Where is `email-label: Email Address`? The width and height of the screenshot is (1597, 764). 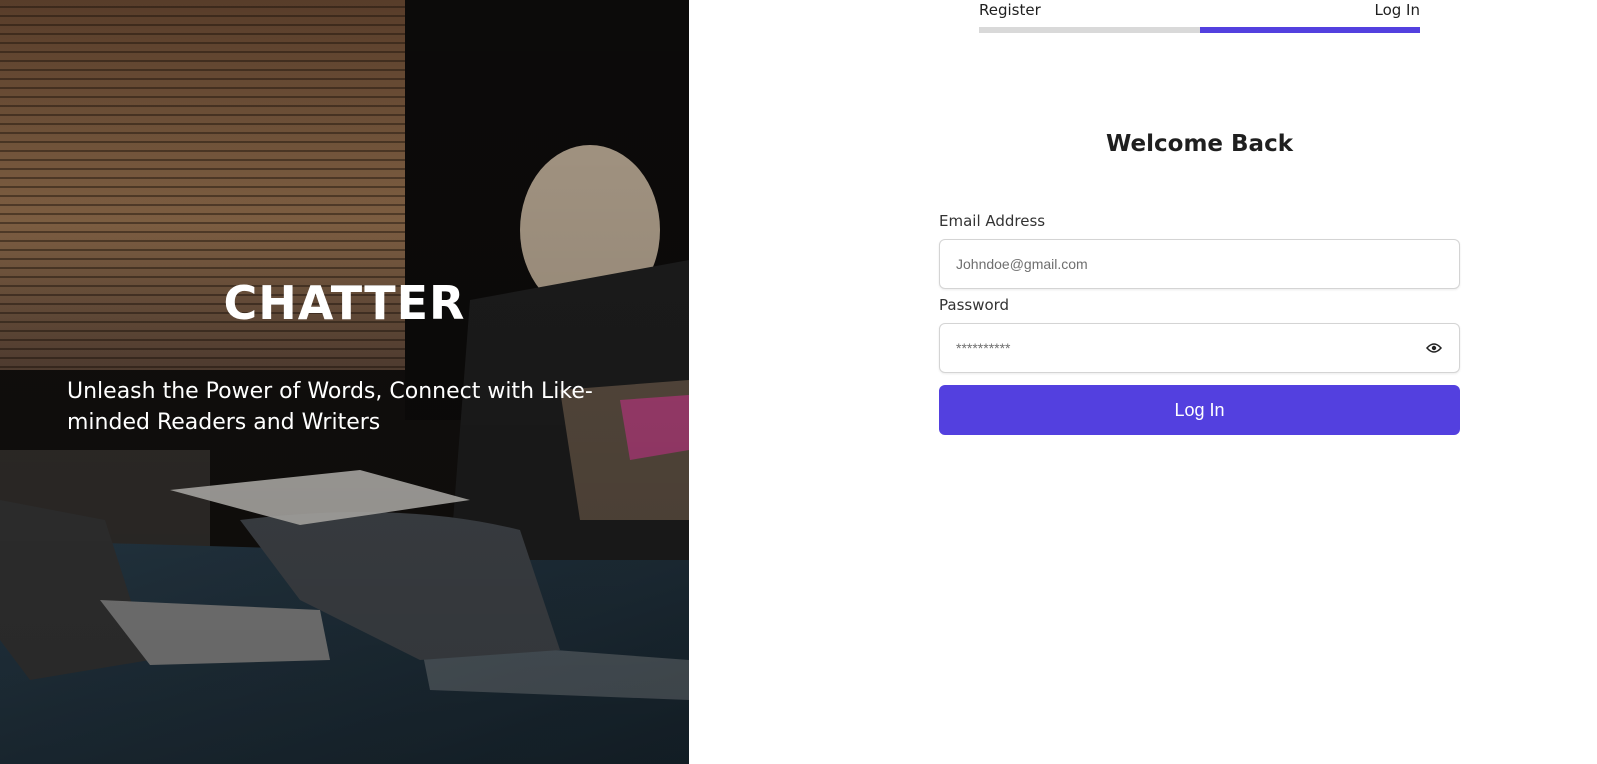
email-label: Email Address is located at coordinates (992, 221).